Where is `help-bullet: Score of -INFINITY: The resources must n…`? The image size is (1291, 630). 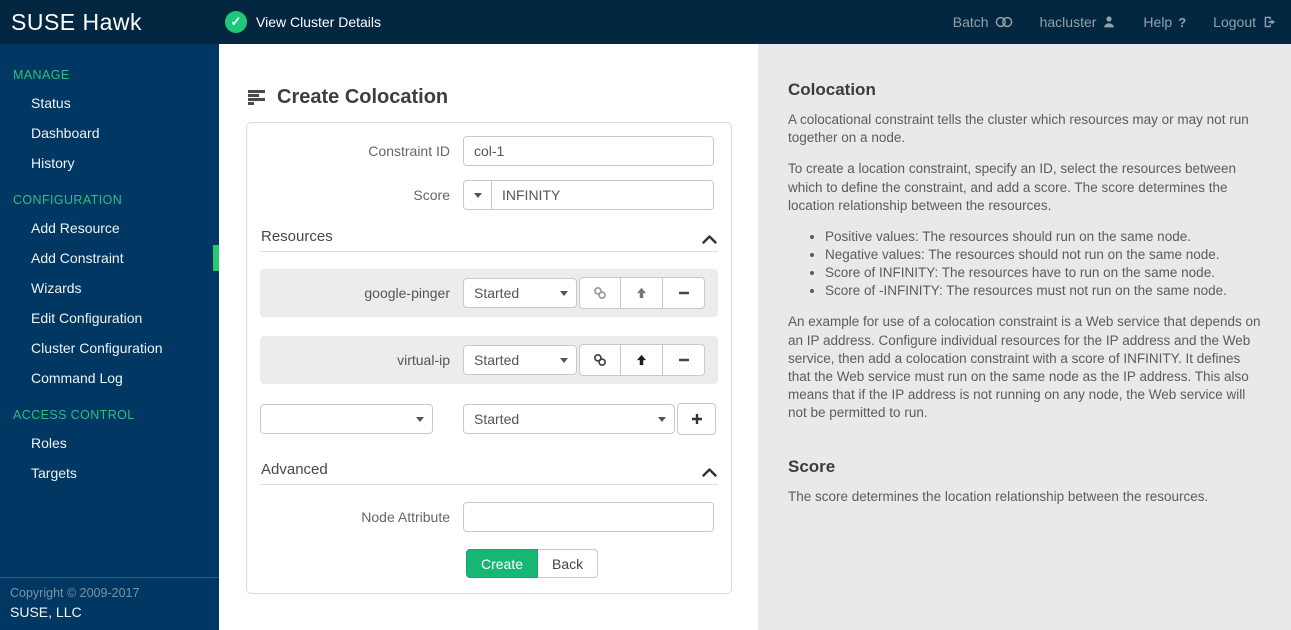 help-bullet: Score of -INFINITY: The resources must n… is located at coordinates (1043, 291).